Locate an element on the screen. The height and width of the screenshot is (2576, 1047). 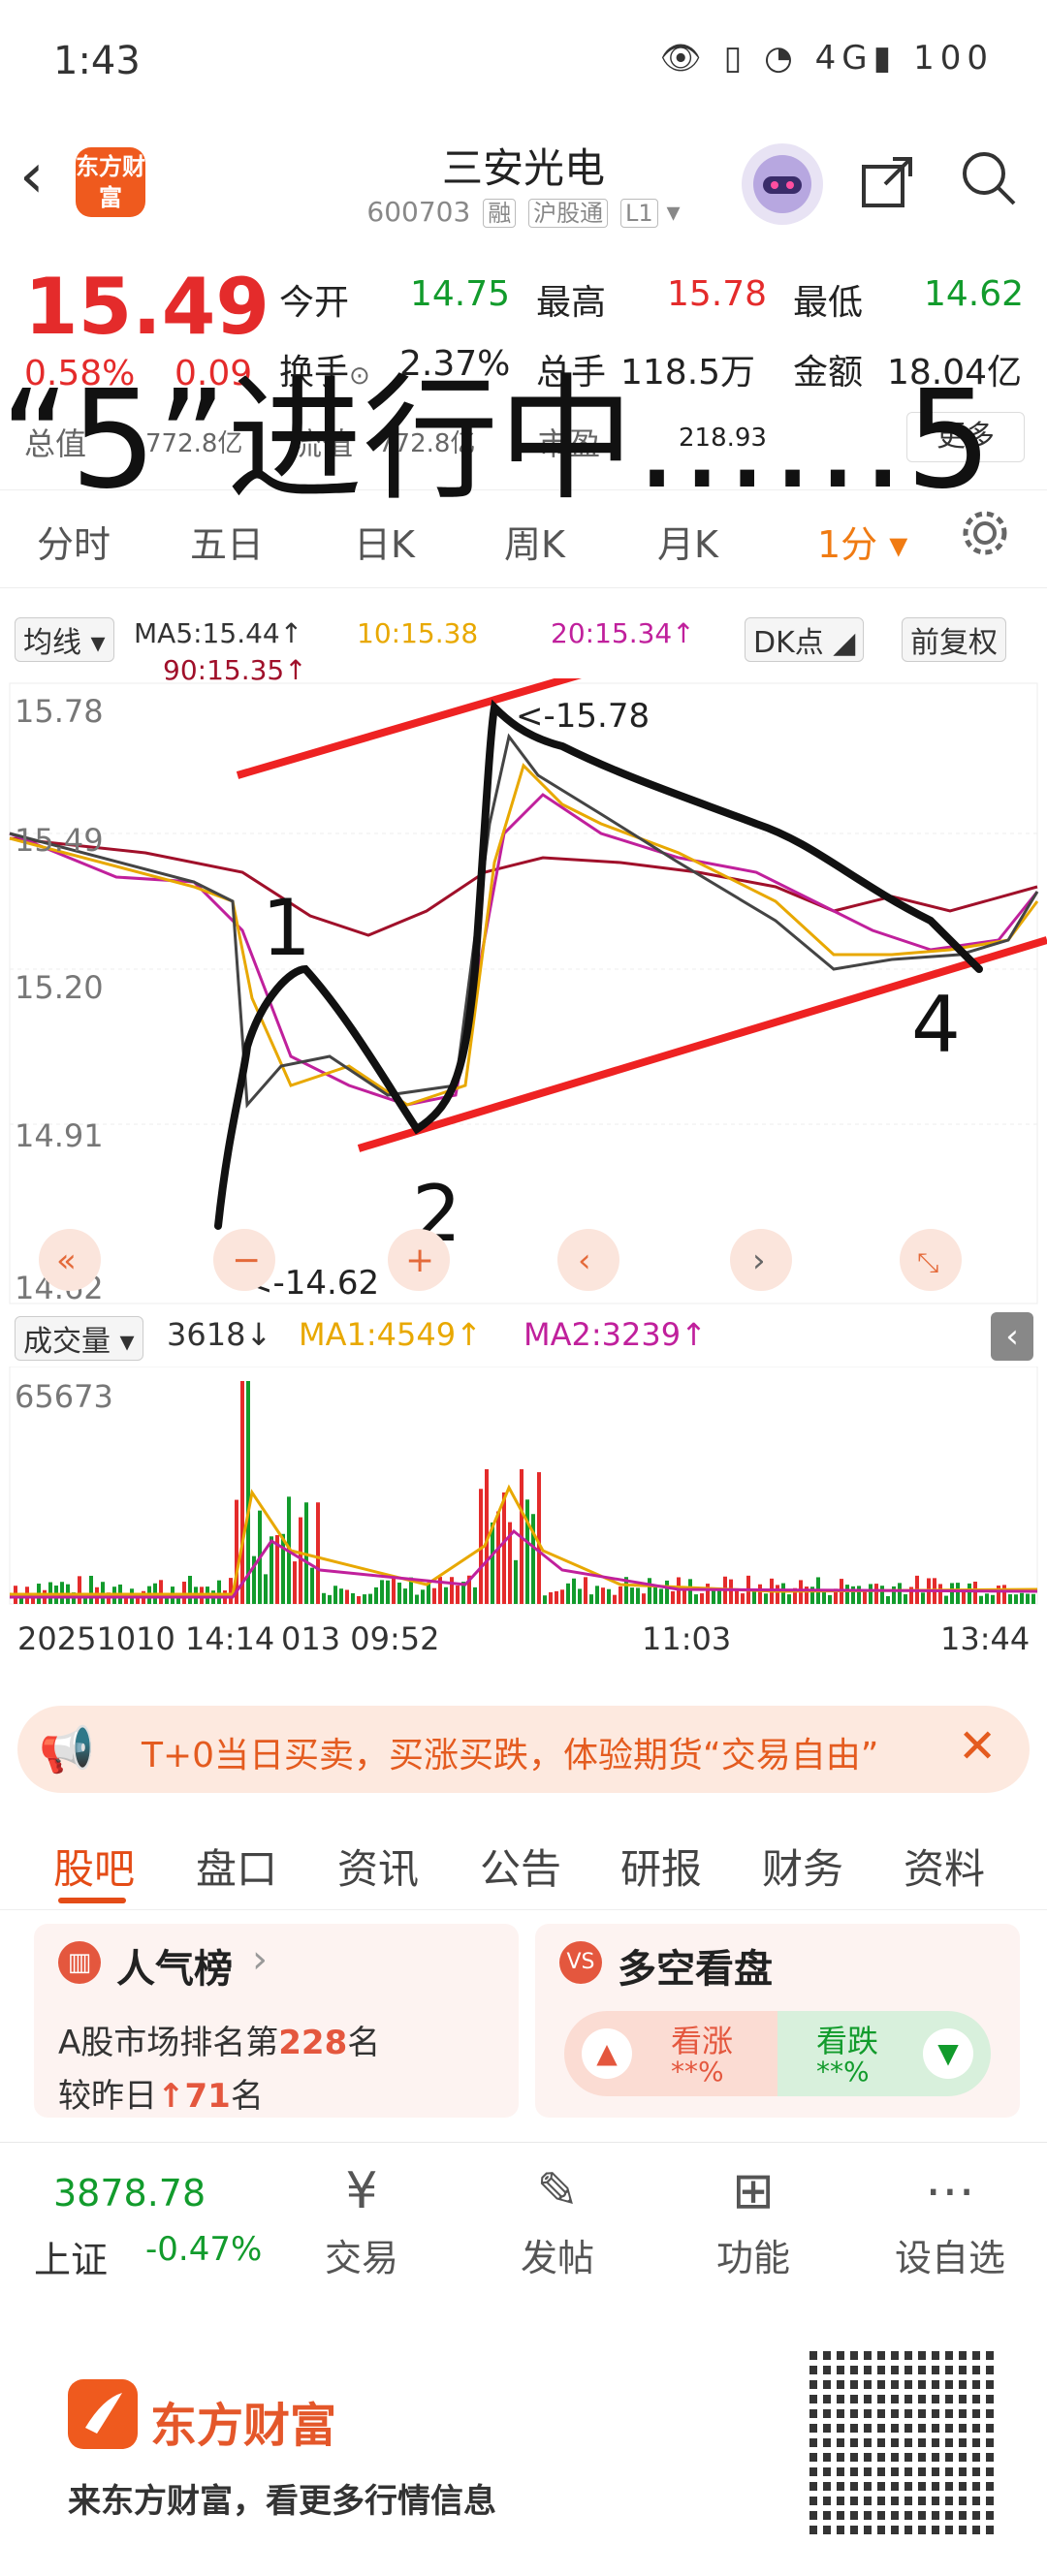
tag-level: L1 is located at coordinates (639, 213).